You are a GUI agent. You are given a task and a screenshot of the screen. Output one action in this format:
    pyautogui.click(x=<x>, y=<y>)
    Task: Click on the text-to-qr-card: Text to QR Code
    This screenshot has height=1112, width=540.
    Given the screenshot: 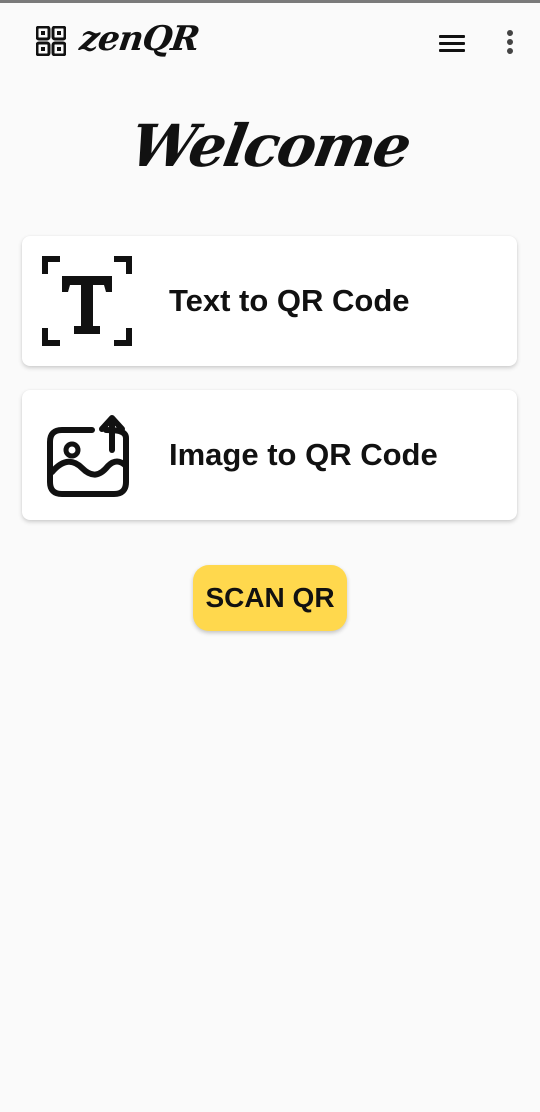 What is the action you would take?
    pyautogui.click(x=269, y=301)
    